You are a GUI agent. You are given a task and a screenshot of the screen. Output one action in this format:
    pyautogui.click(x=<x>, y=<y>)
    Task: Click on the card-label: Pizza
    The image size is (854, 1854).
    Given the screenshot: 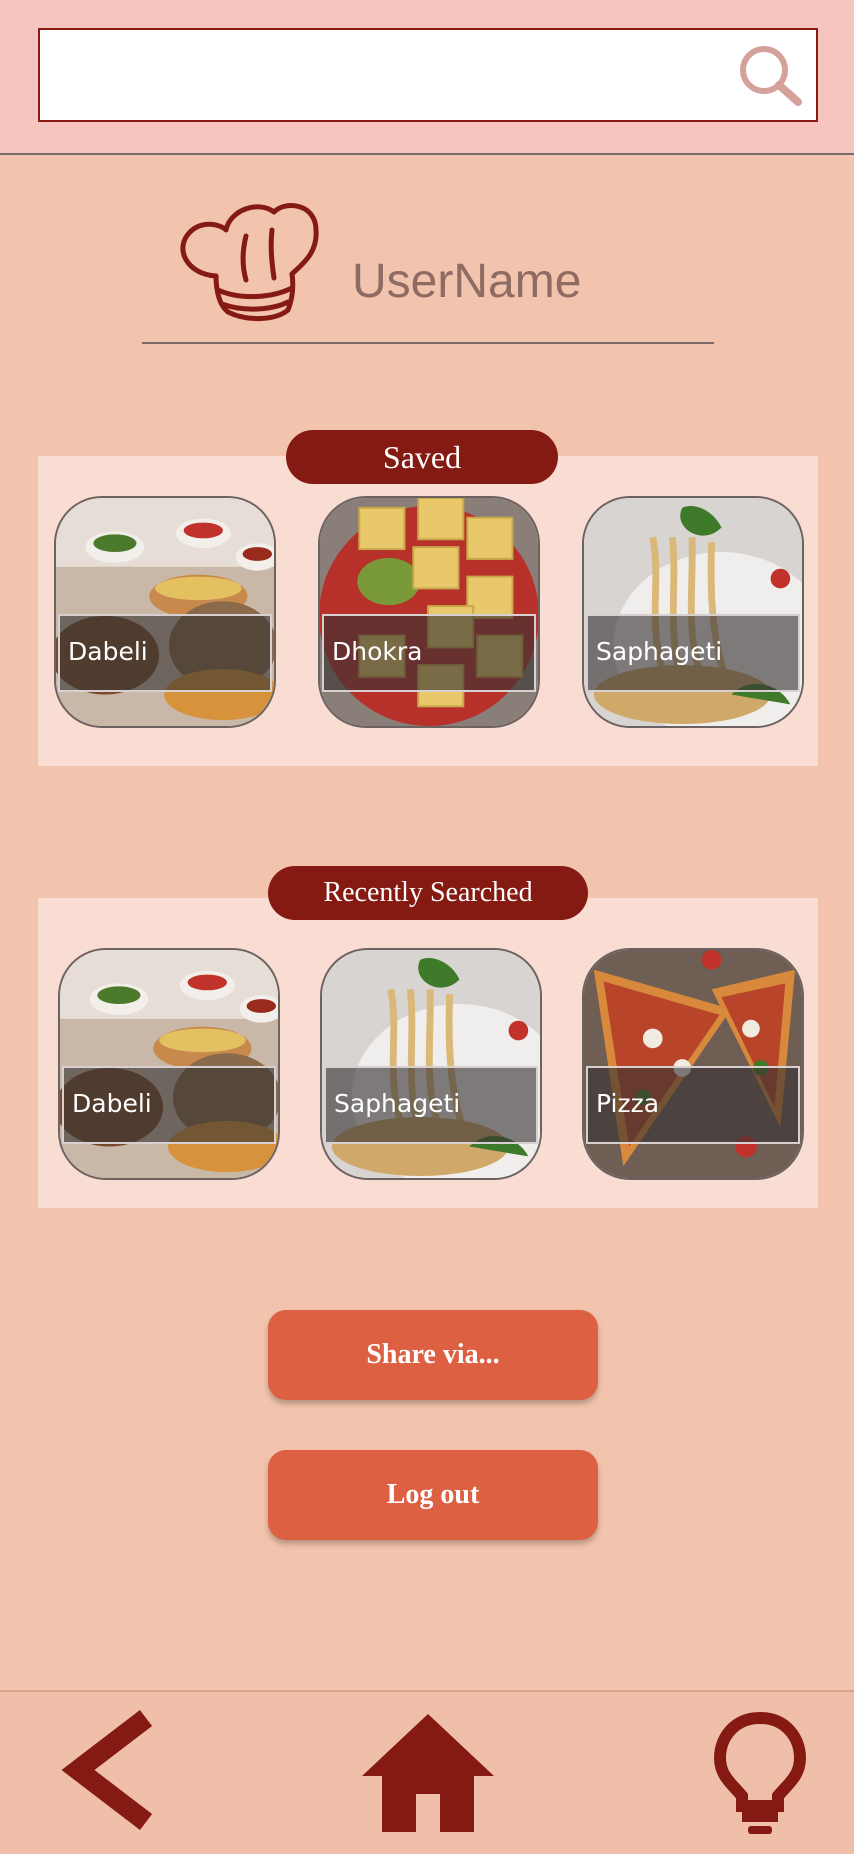 What is the action you would take?
    pyautogui.click(x=693, y=1105)
    